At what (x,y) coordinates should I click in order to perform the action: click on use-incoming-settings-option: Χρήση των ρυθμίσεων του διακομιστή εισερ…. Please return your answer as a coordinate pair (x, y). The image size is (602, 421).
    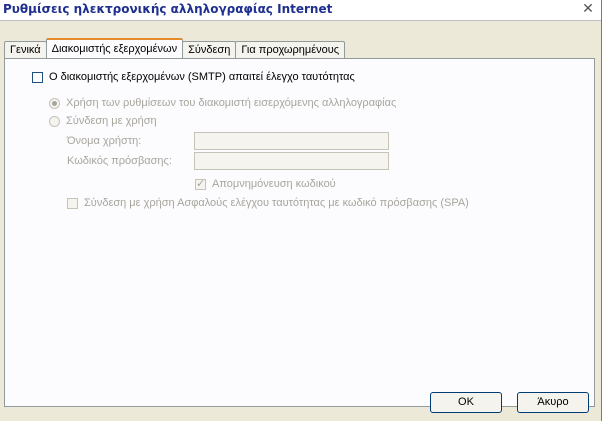
    Looking at the image, I should click on (222, 103).